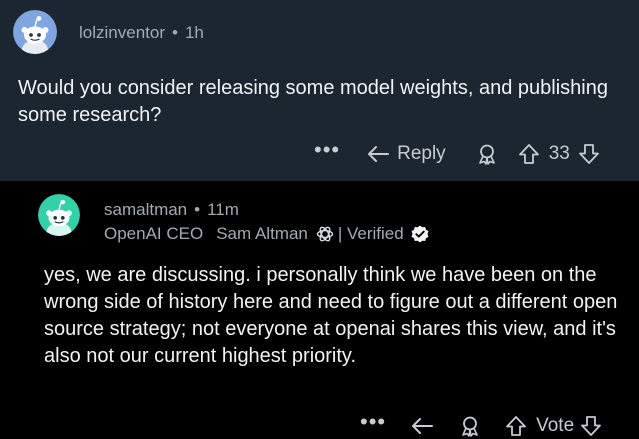  I want to click on flair-title: OpenAI CEO, so click(154, 233).